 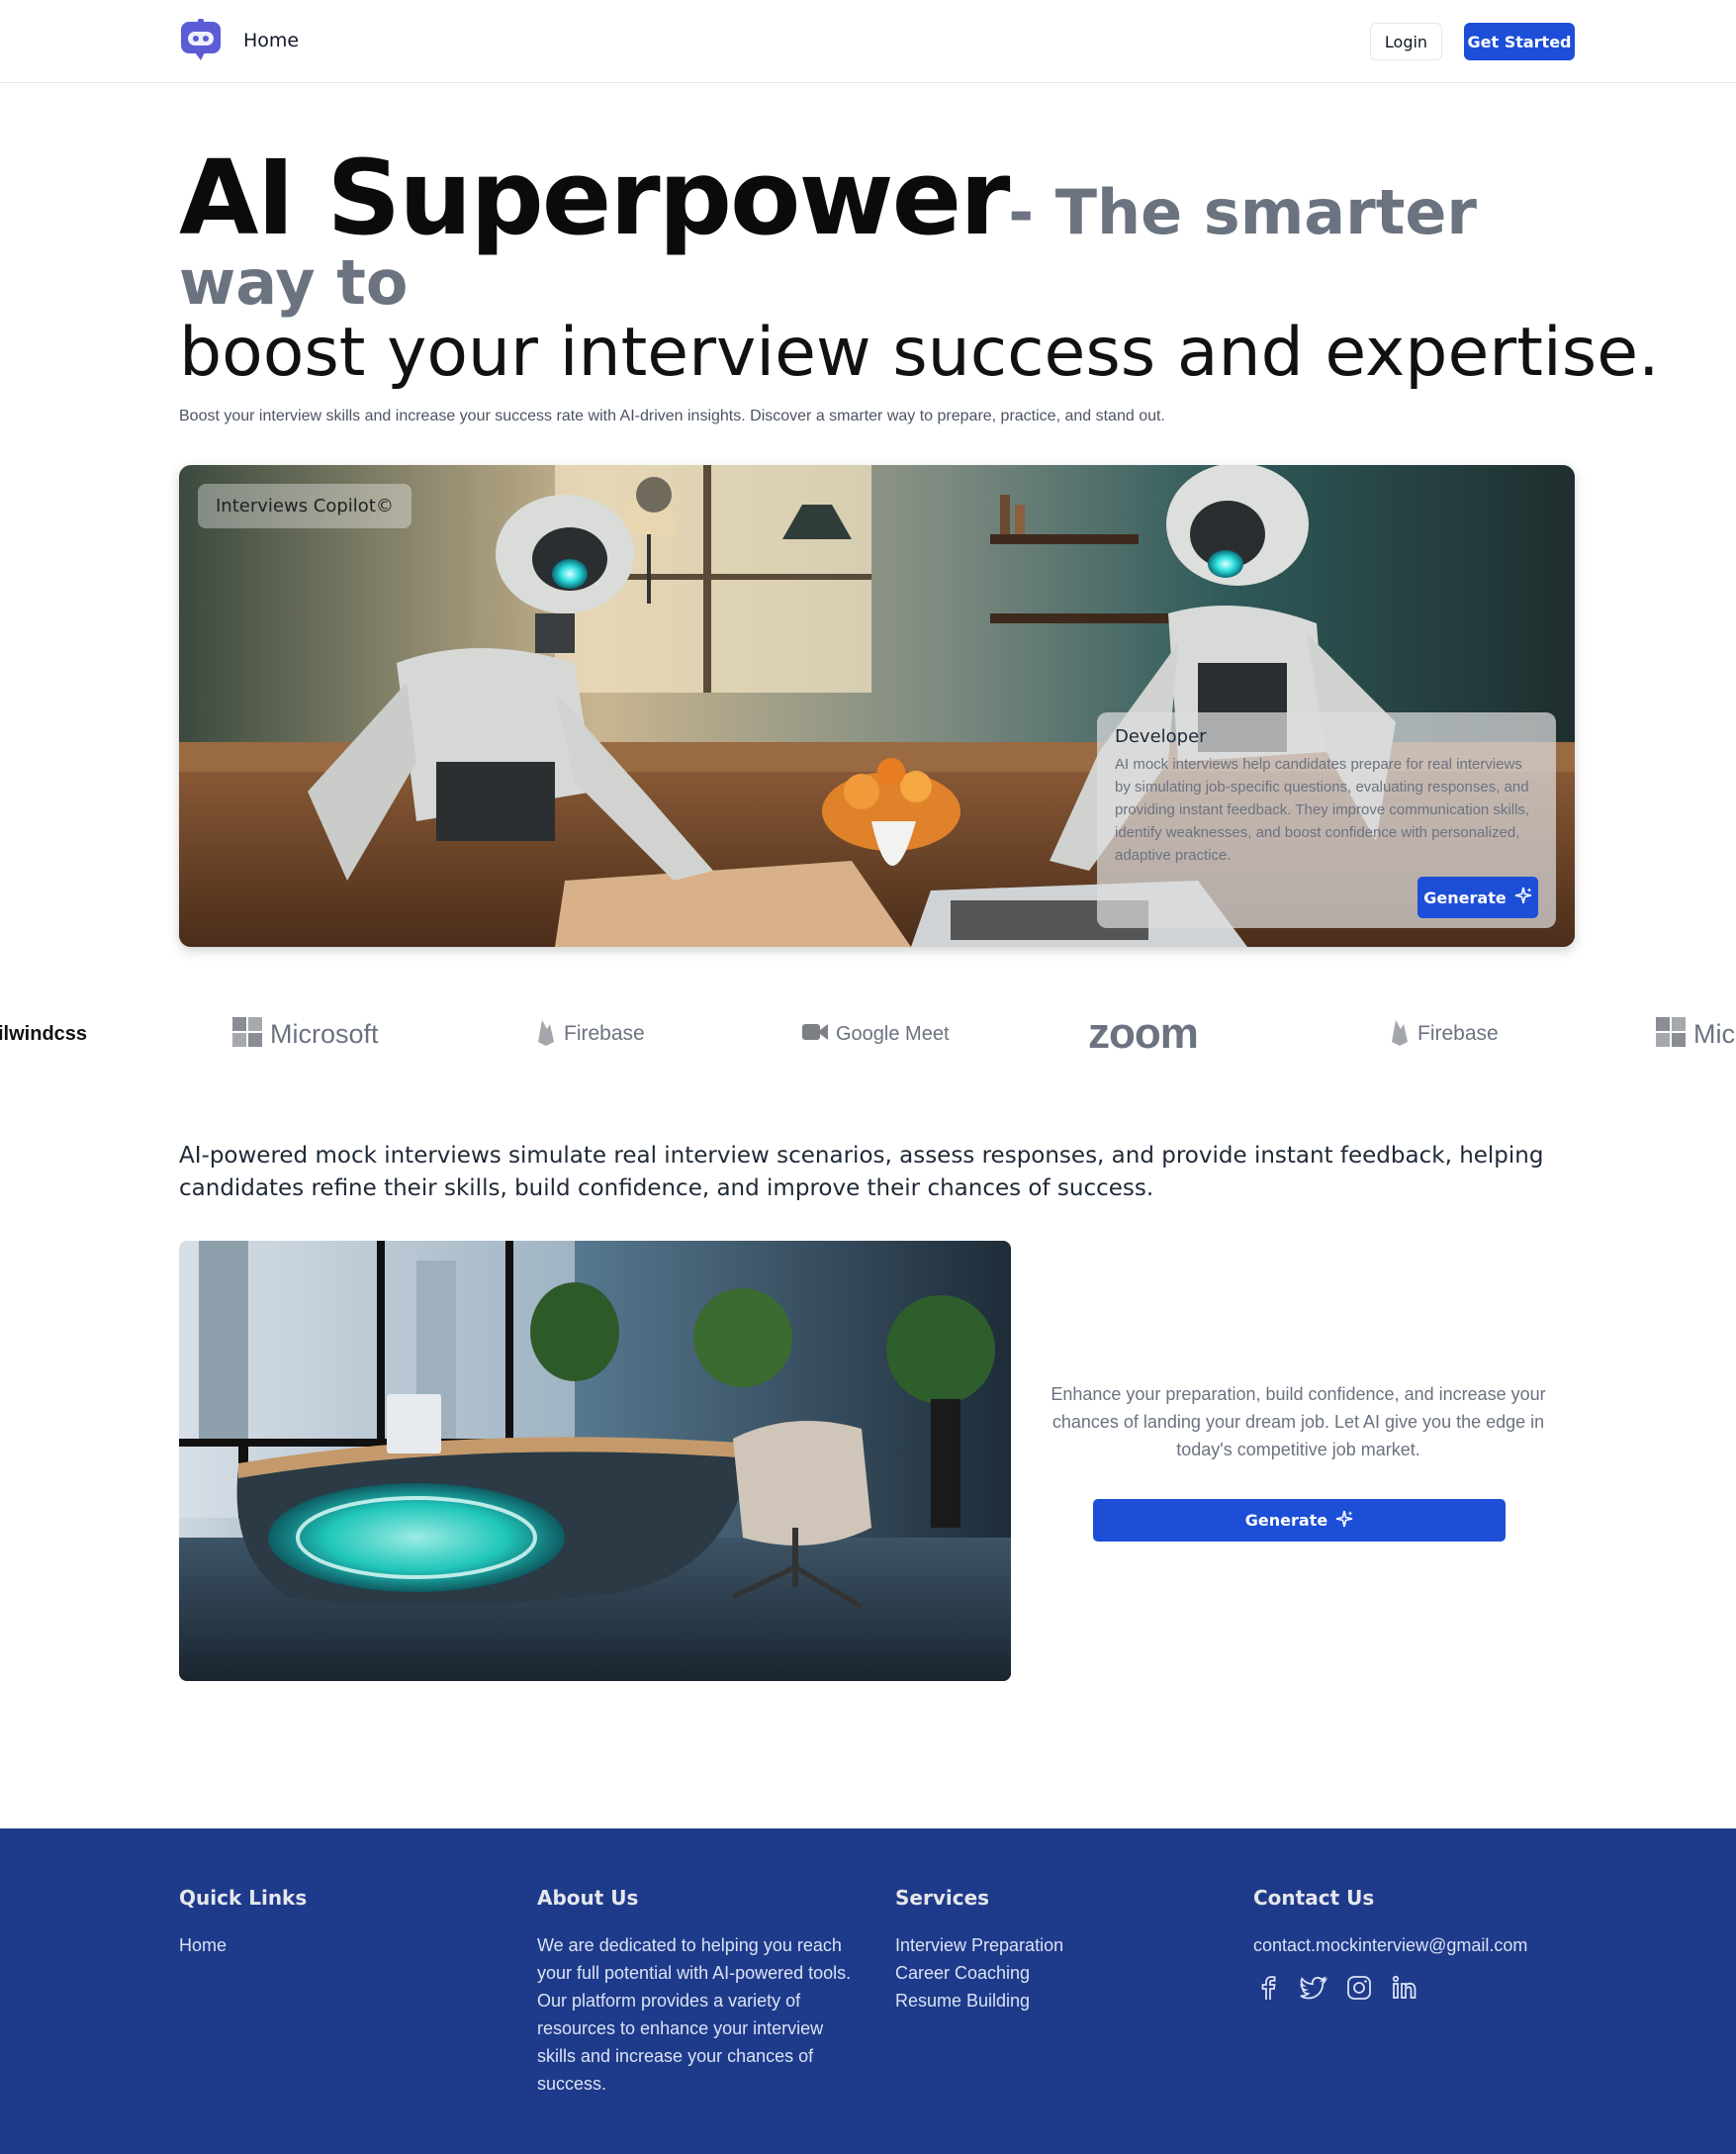 I want to click on hero-generate-button: Generate, so click(x=1477, y=897).